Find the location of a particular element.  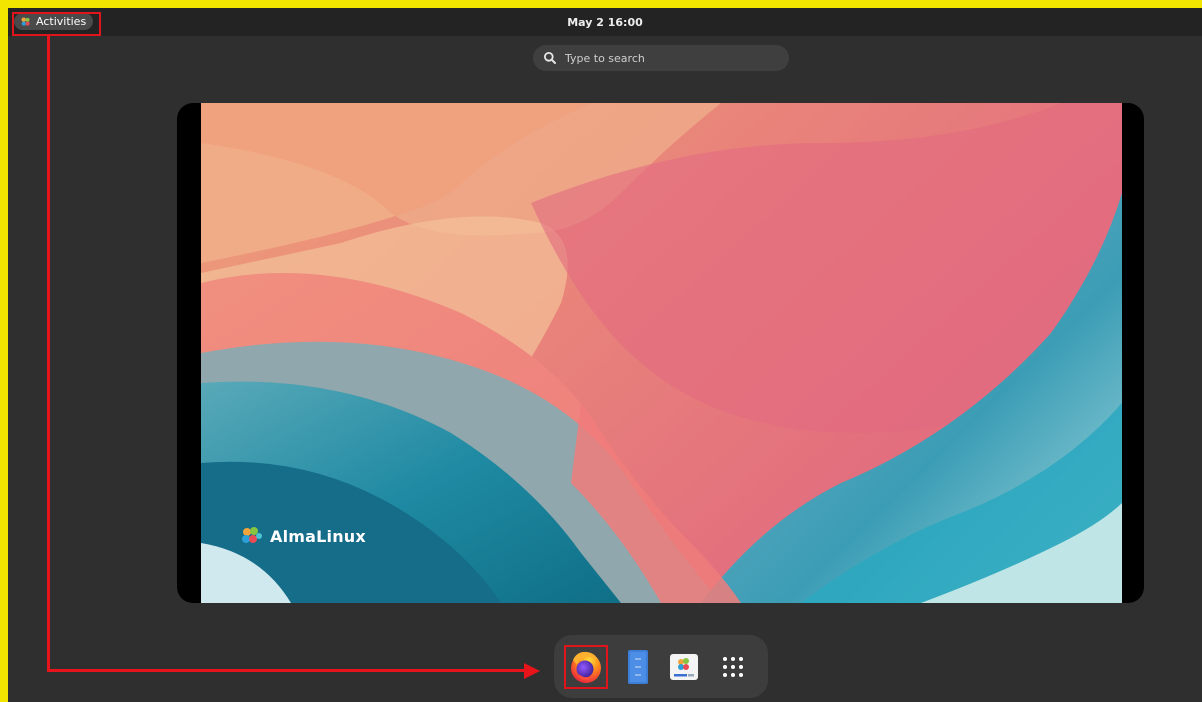

clock: May 2 16:00 is located at coordinates (605, 22).